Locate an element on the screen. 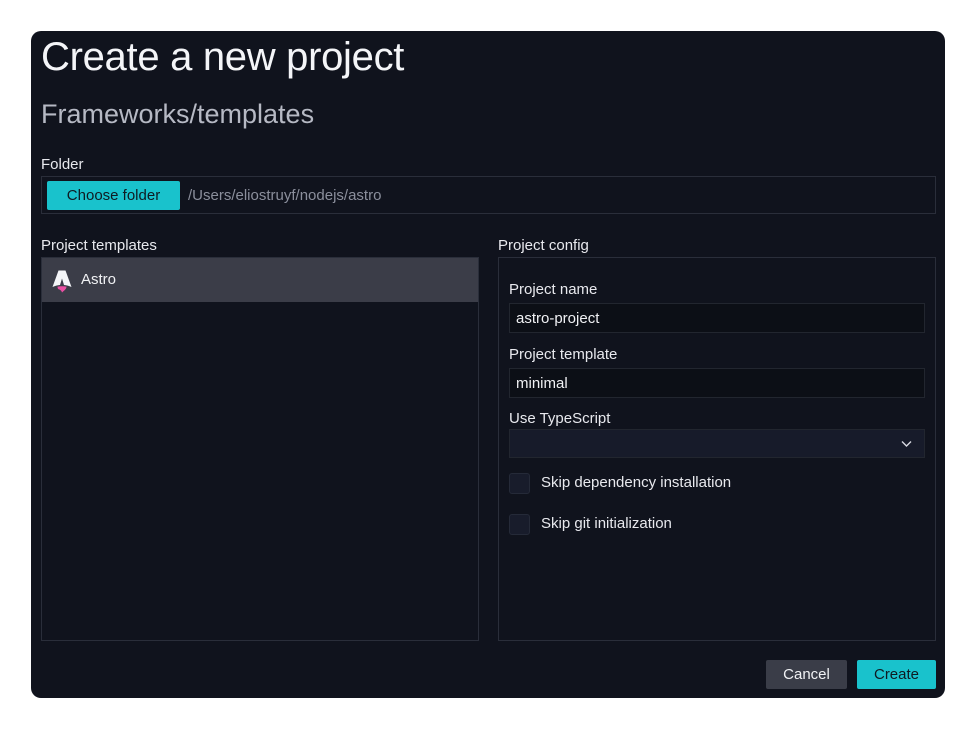 The height and width of the screenshot is (729, 976). cancel-button: Cancel is located at coordinates (806, 674).